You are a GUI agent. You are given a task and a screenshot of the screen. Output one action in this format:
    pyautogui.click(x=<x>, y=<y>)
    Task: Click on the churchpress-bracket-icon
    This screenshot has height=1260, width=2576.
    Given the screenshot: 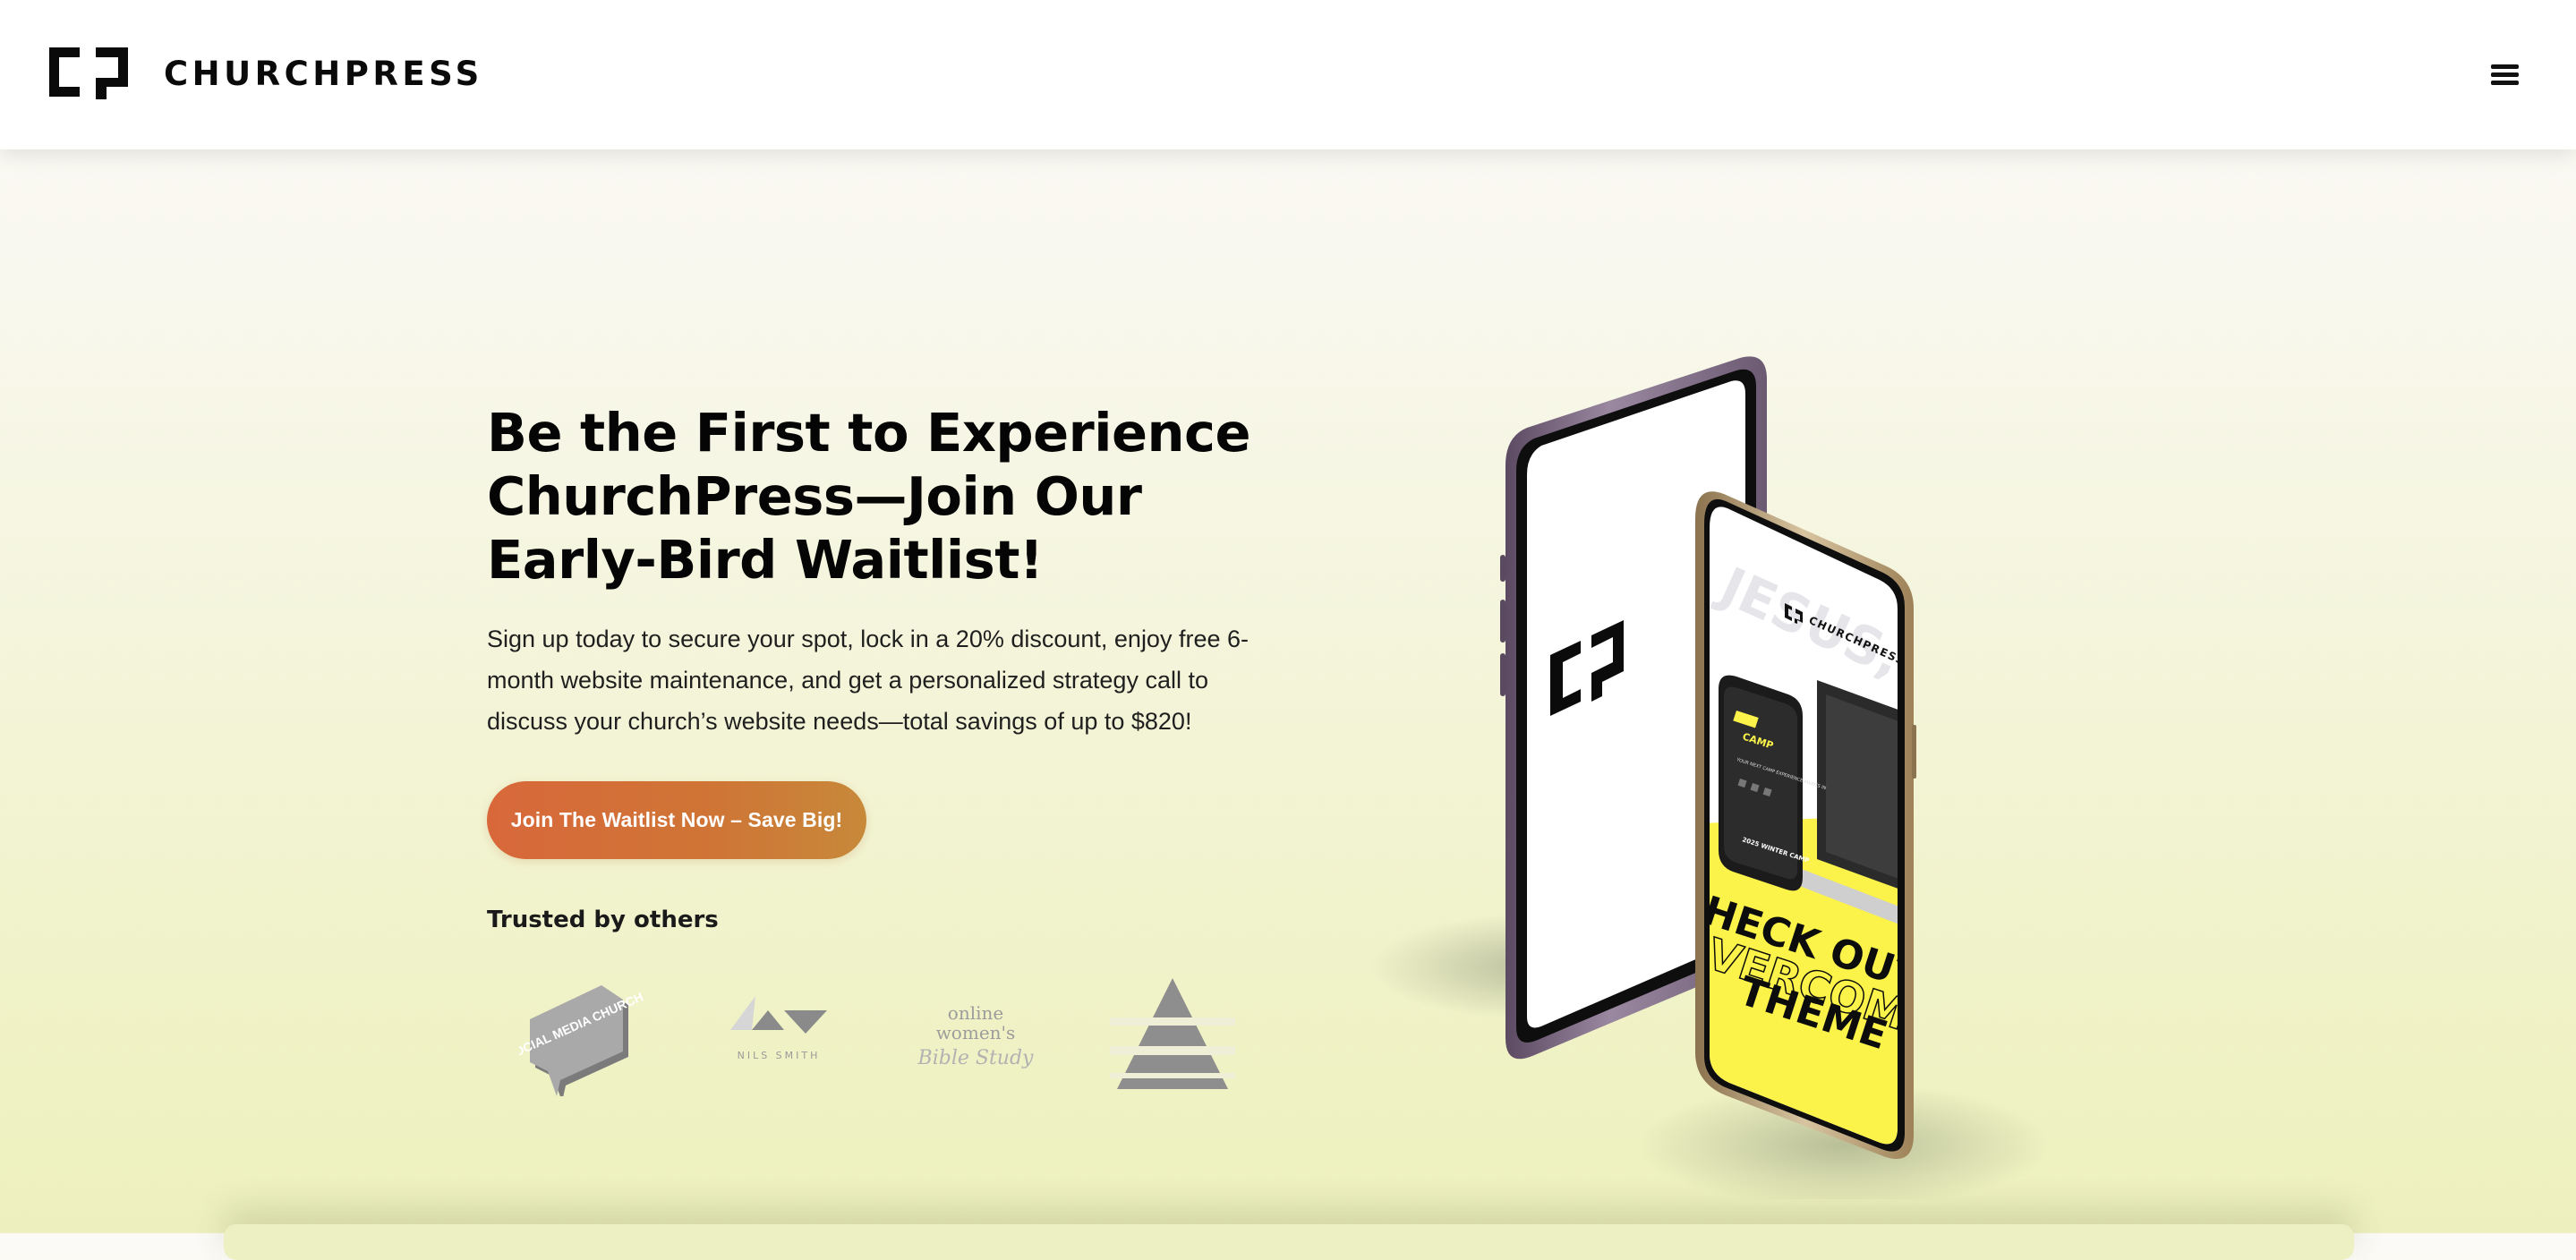 What is the action you would take?
    pyautogui.click(x=88, y=73)
    